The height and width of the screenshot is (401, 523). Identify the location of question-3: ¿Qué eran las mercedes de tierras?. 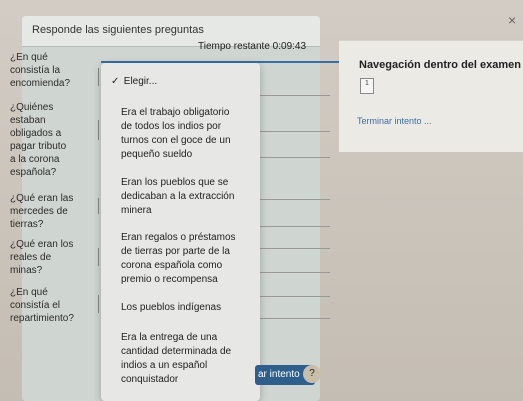
(41, 211).